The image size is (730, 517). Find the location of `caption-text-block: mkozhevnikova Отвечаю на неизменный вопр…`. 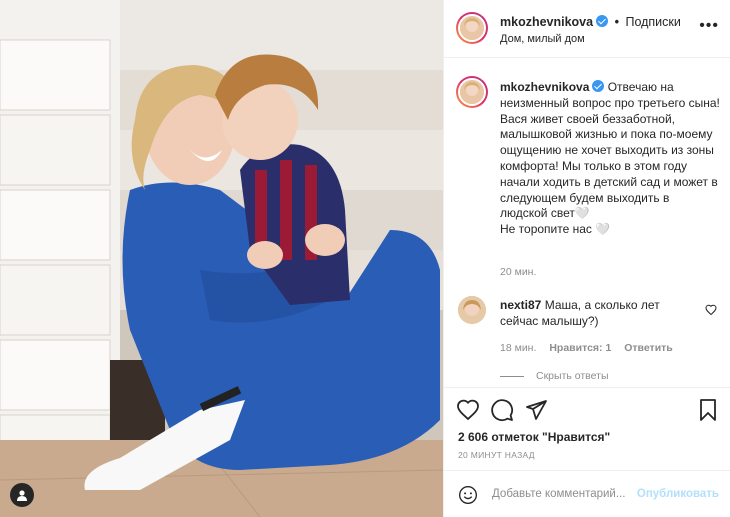

caption-text-block: mkozhevnikova Отвечаю на неизменный вопр… is located at coordinates (610, 159).